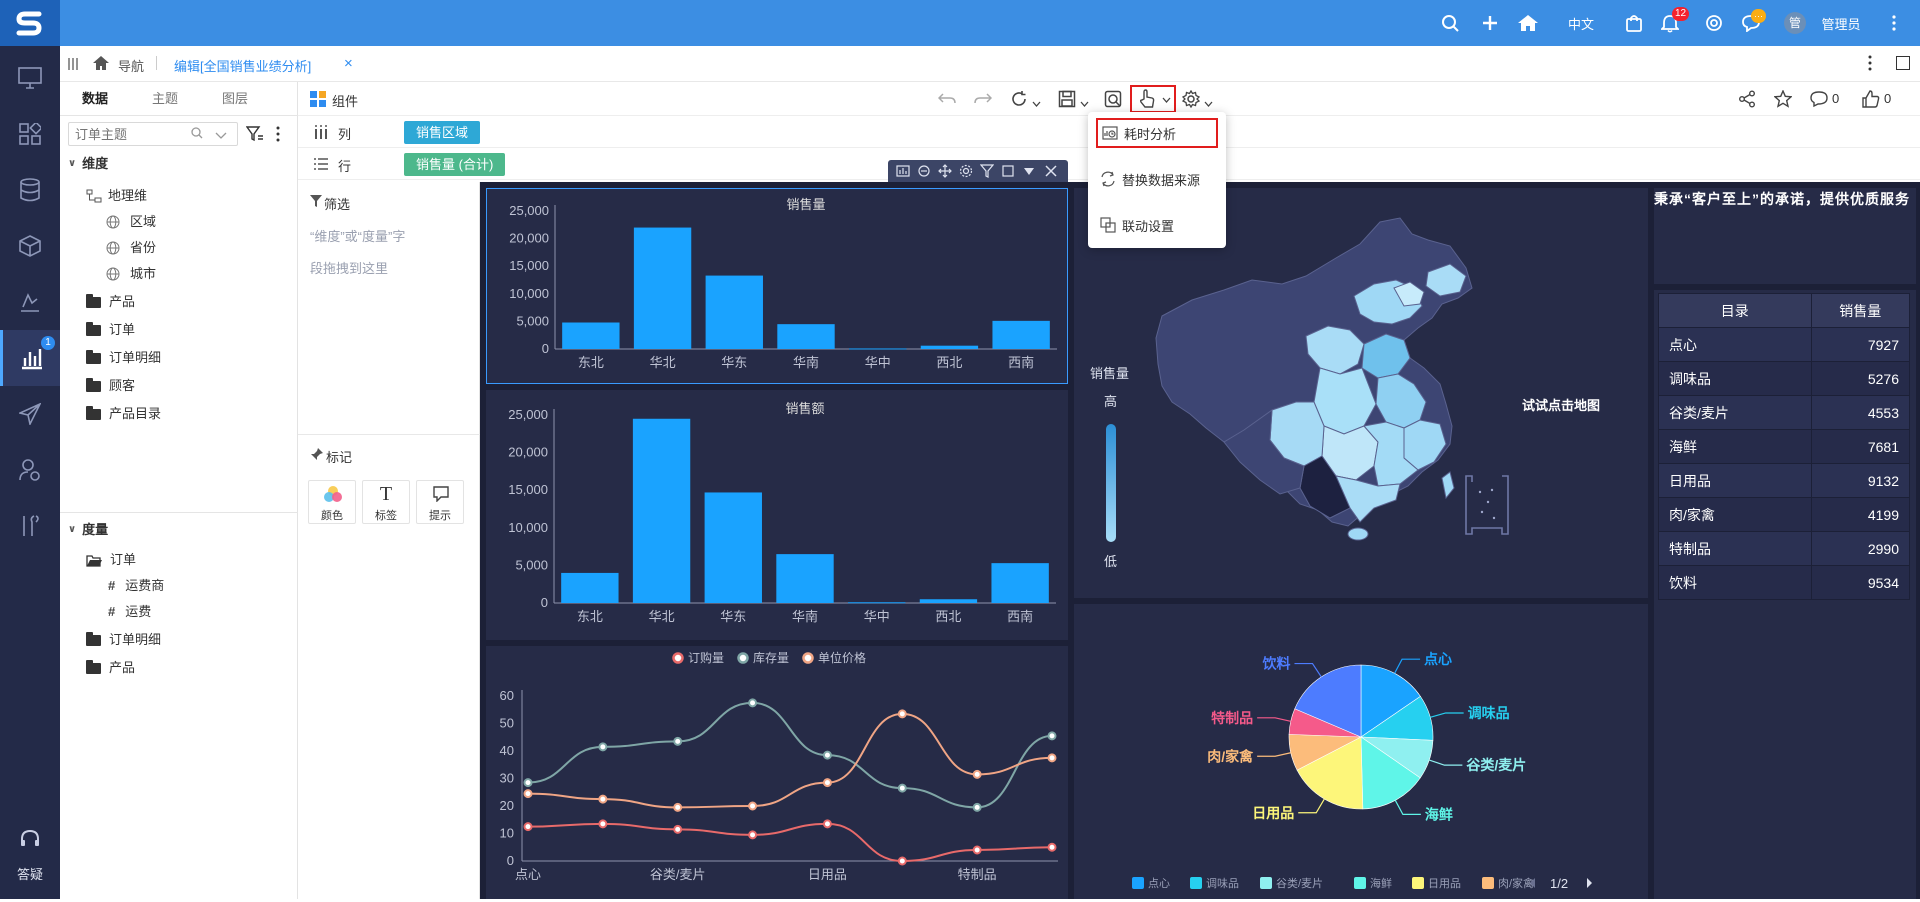 The width and height of the screenshot is (1920, 902). I want to click on table-header-sales: 销售量, so click(1860, 310).